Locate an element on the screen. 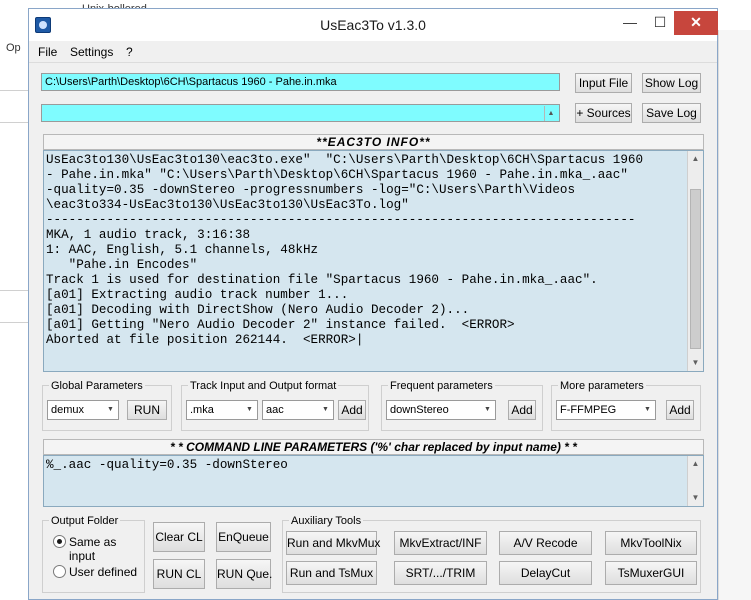 Image resolution: width=751 pixels, height=600 pixels. minimize-button: — is located at coordinates (630, 23).